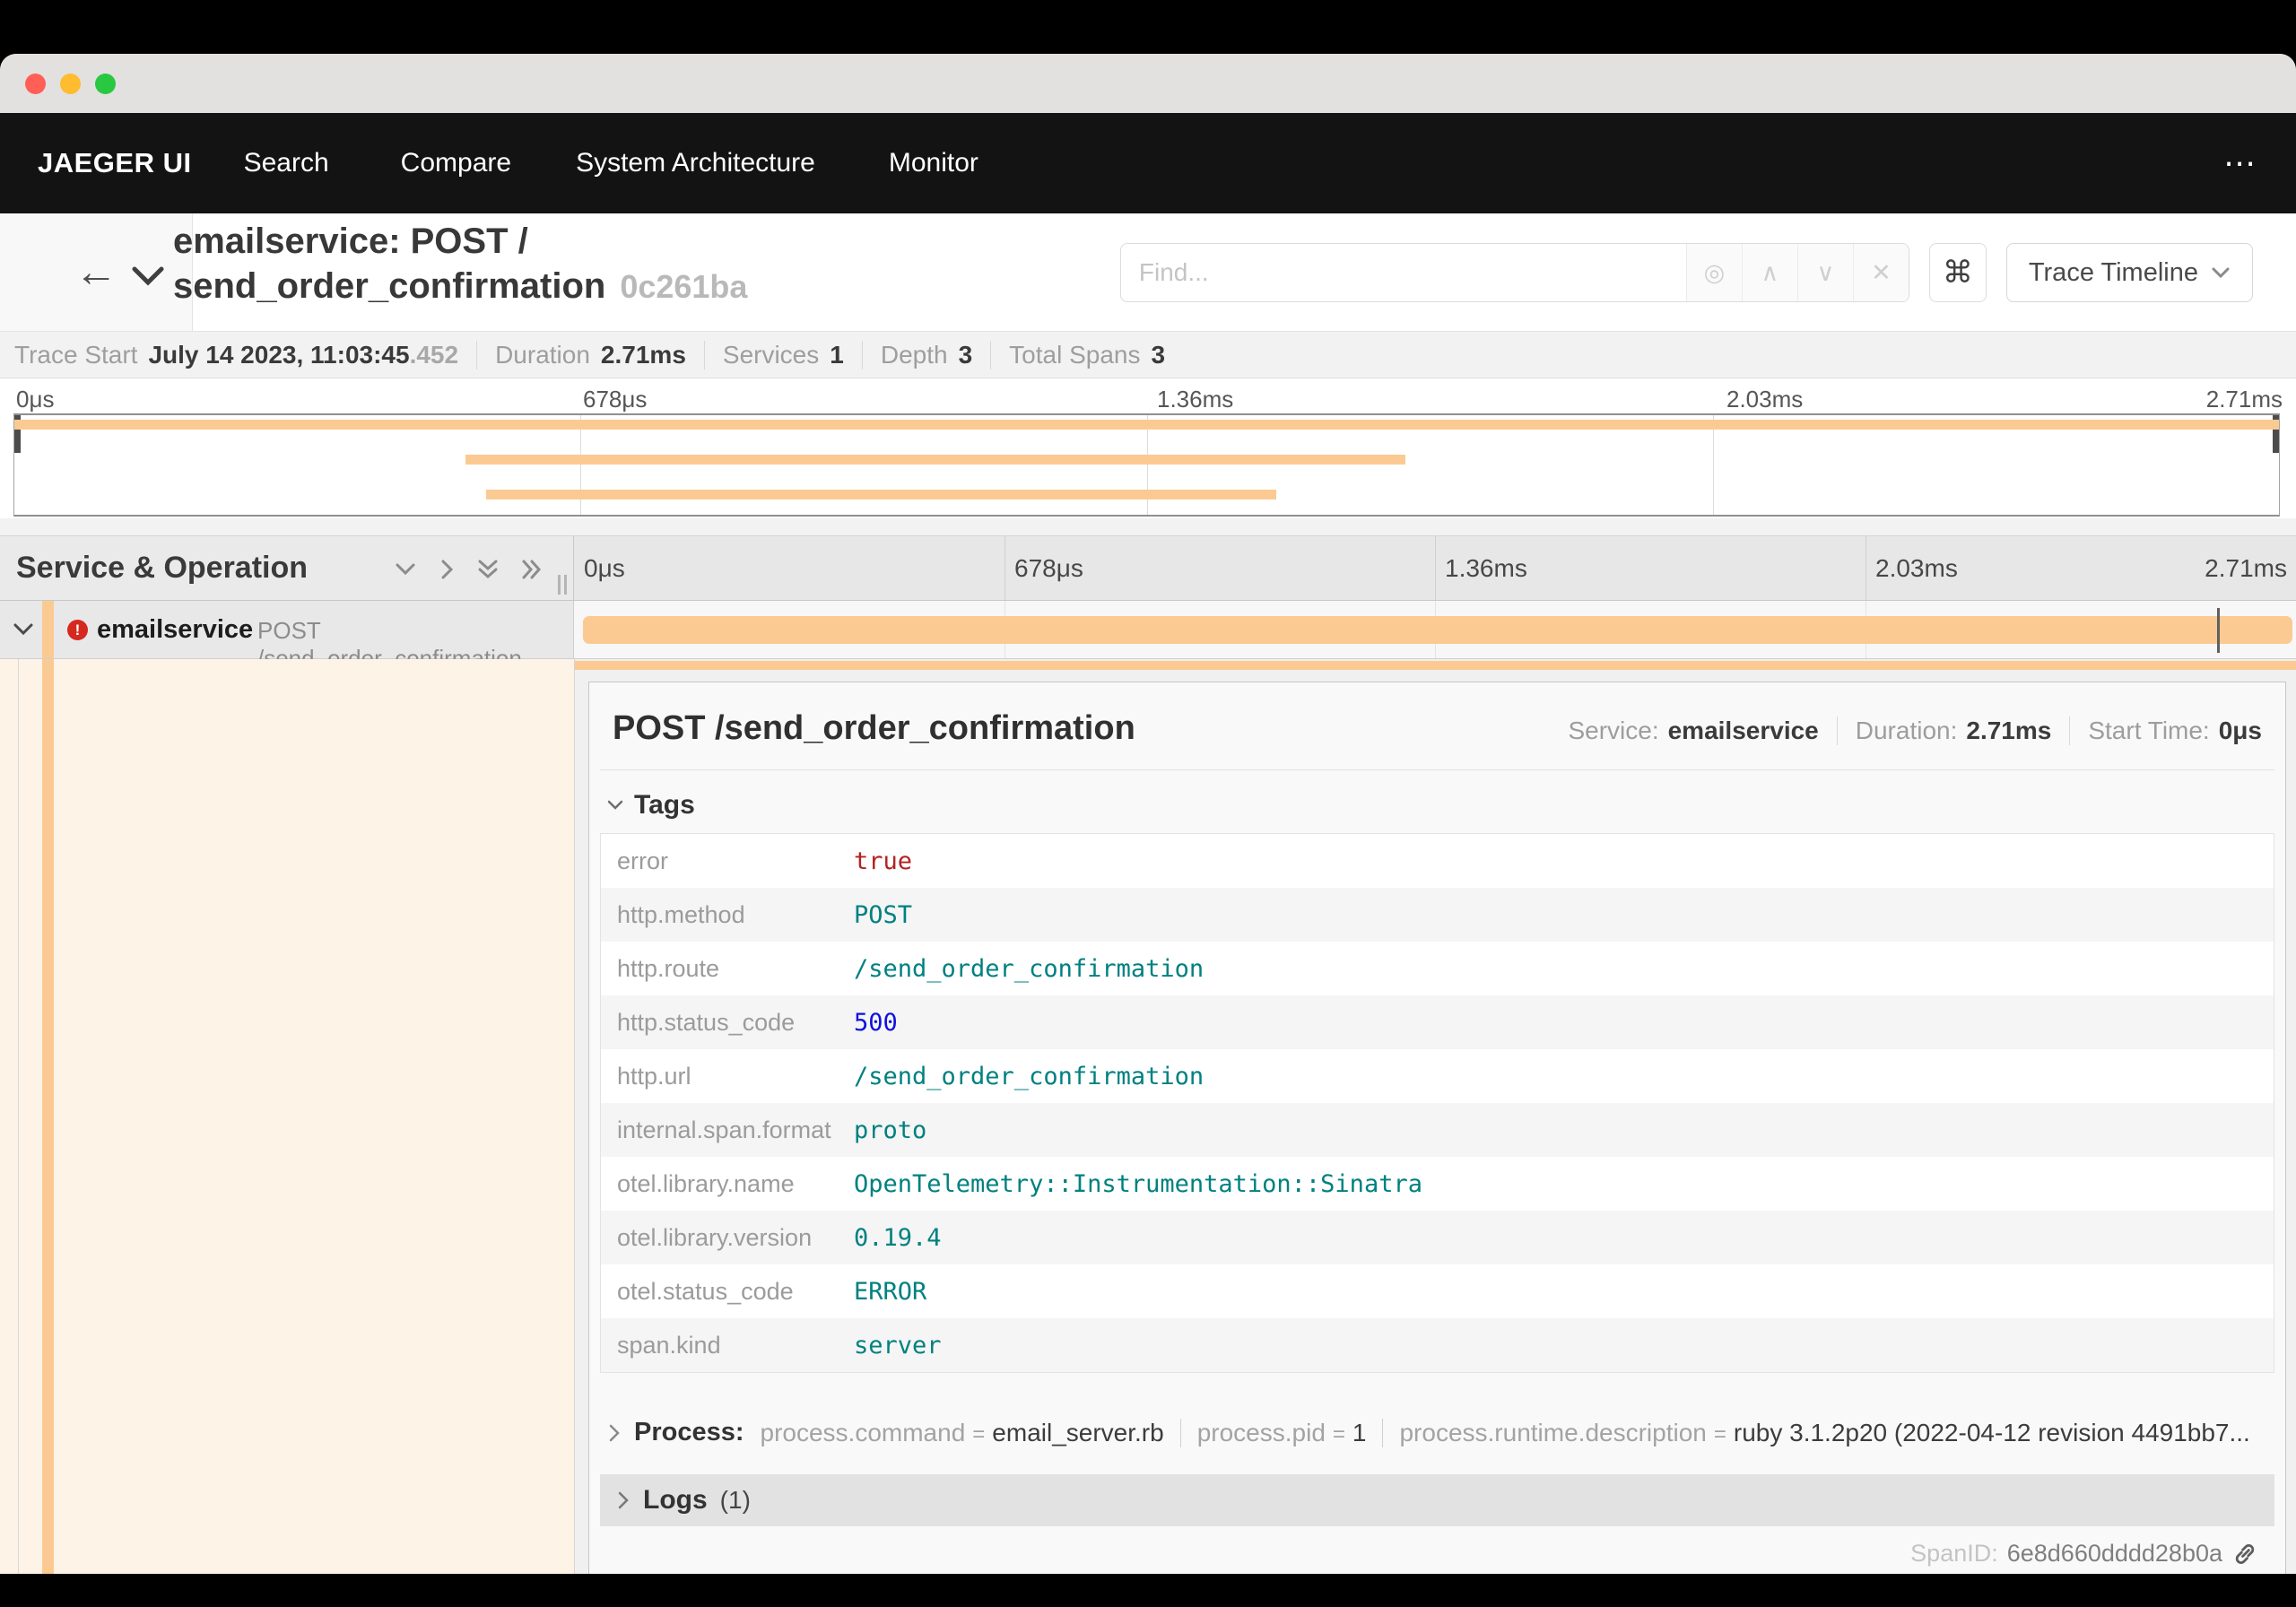 This screenshot has height=1607, width=2296. I want to click on tag-row: otel.status_code ERROR, so click(772, 1291).